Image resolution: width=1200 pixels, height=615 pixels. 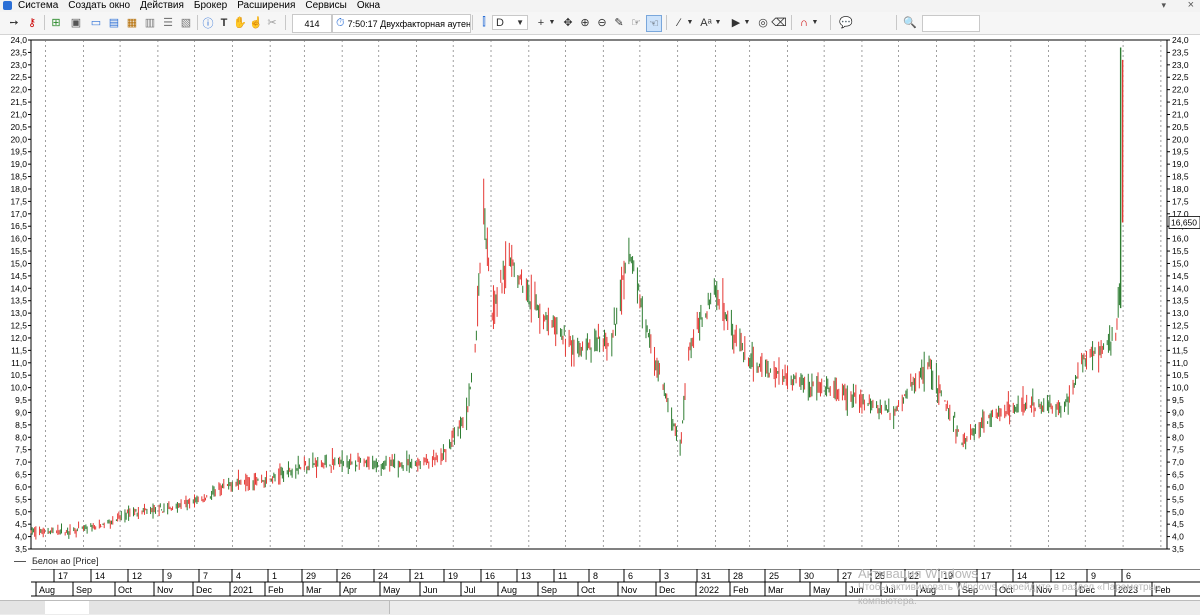 What do you see at coordinates (1178, 524) in the screenshot?
I see `y-tick-label-right: 4,5` at bounding box center [1178, 524].